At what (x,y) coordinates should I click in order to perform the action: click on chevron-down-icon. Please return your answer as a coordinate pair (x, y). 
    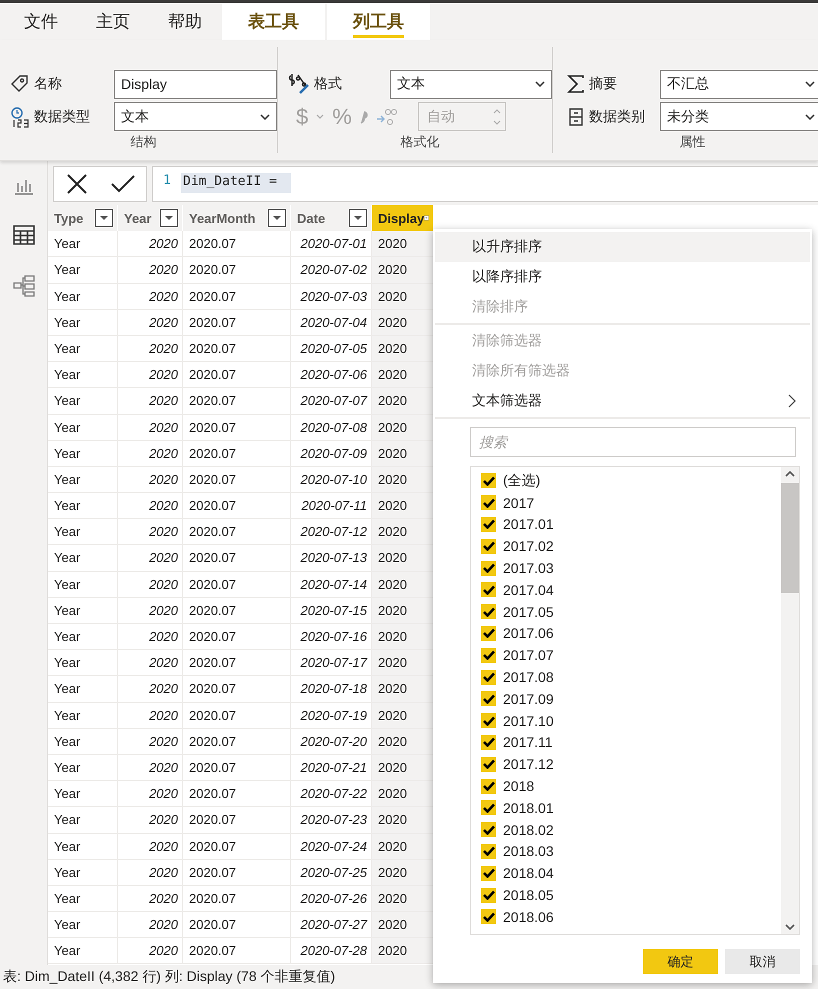
    Looking at the image, I should click on (265, 117).